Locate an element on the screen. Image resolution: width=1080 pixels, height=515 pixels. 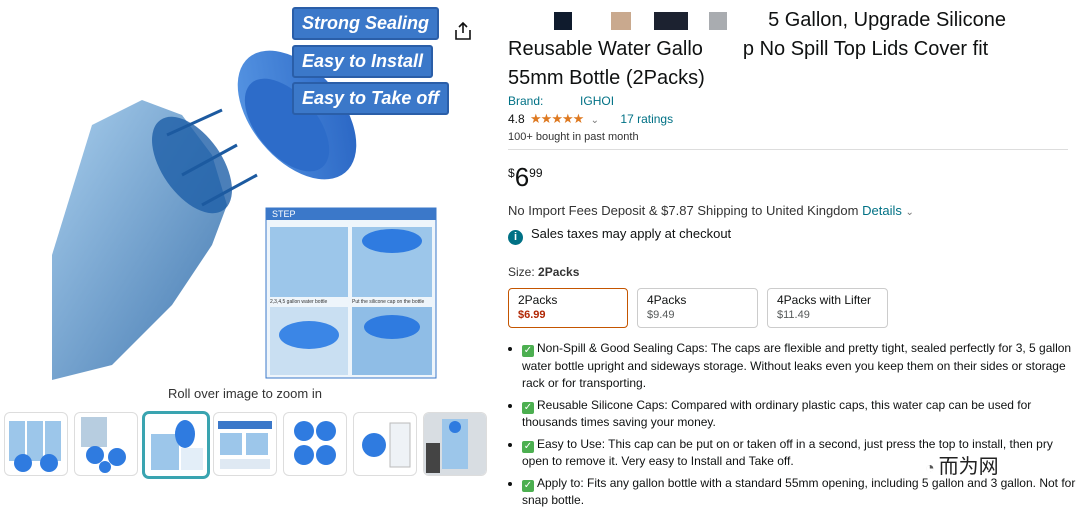
step-caption-1: 2,3,4,5 gallon water bottle is located at coordinates (298, 302).